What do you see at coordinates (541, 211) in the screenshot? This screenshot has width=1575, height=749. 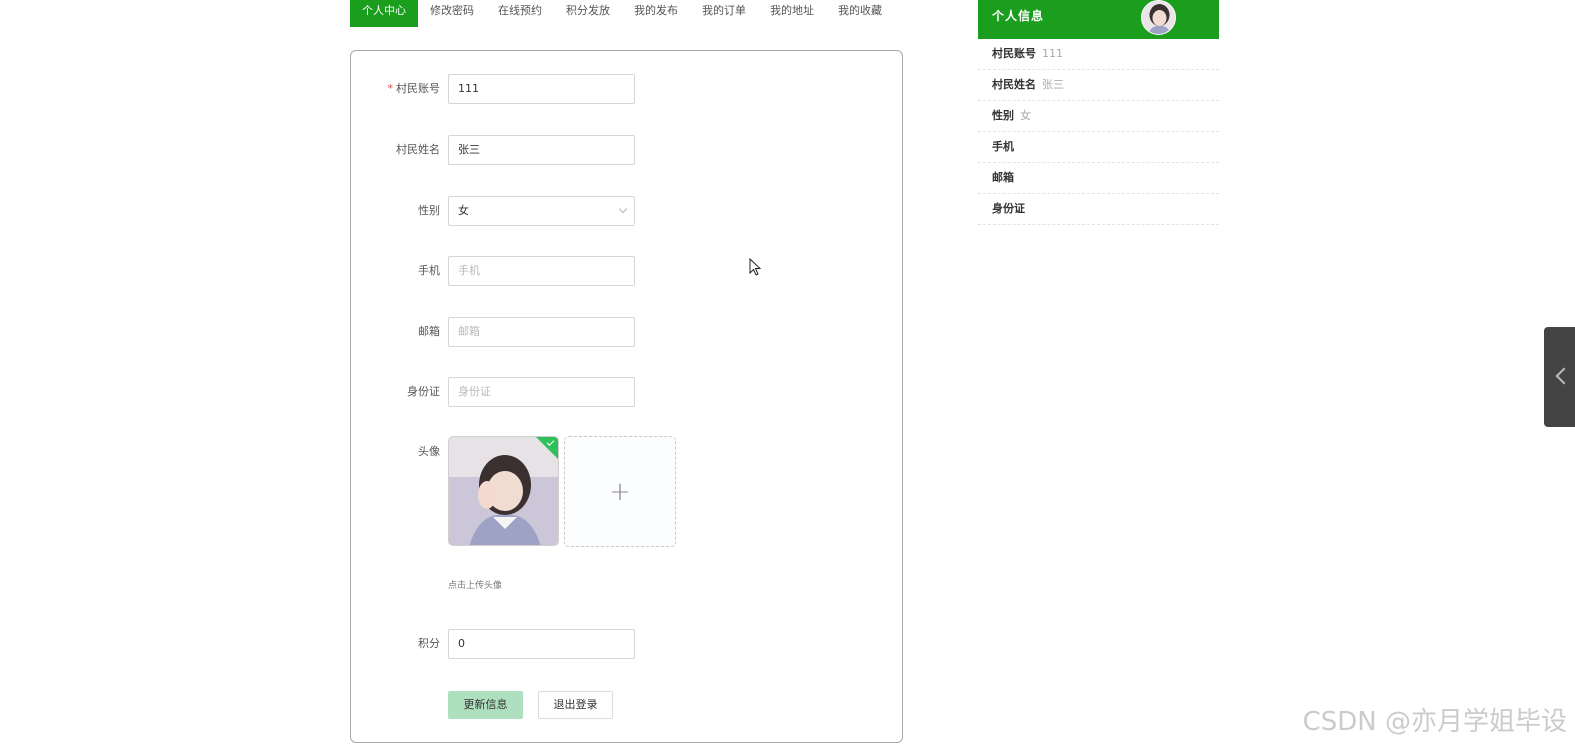 I see `gender-select: 女` at bounding box center [541, 211].